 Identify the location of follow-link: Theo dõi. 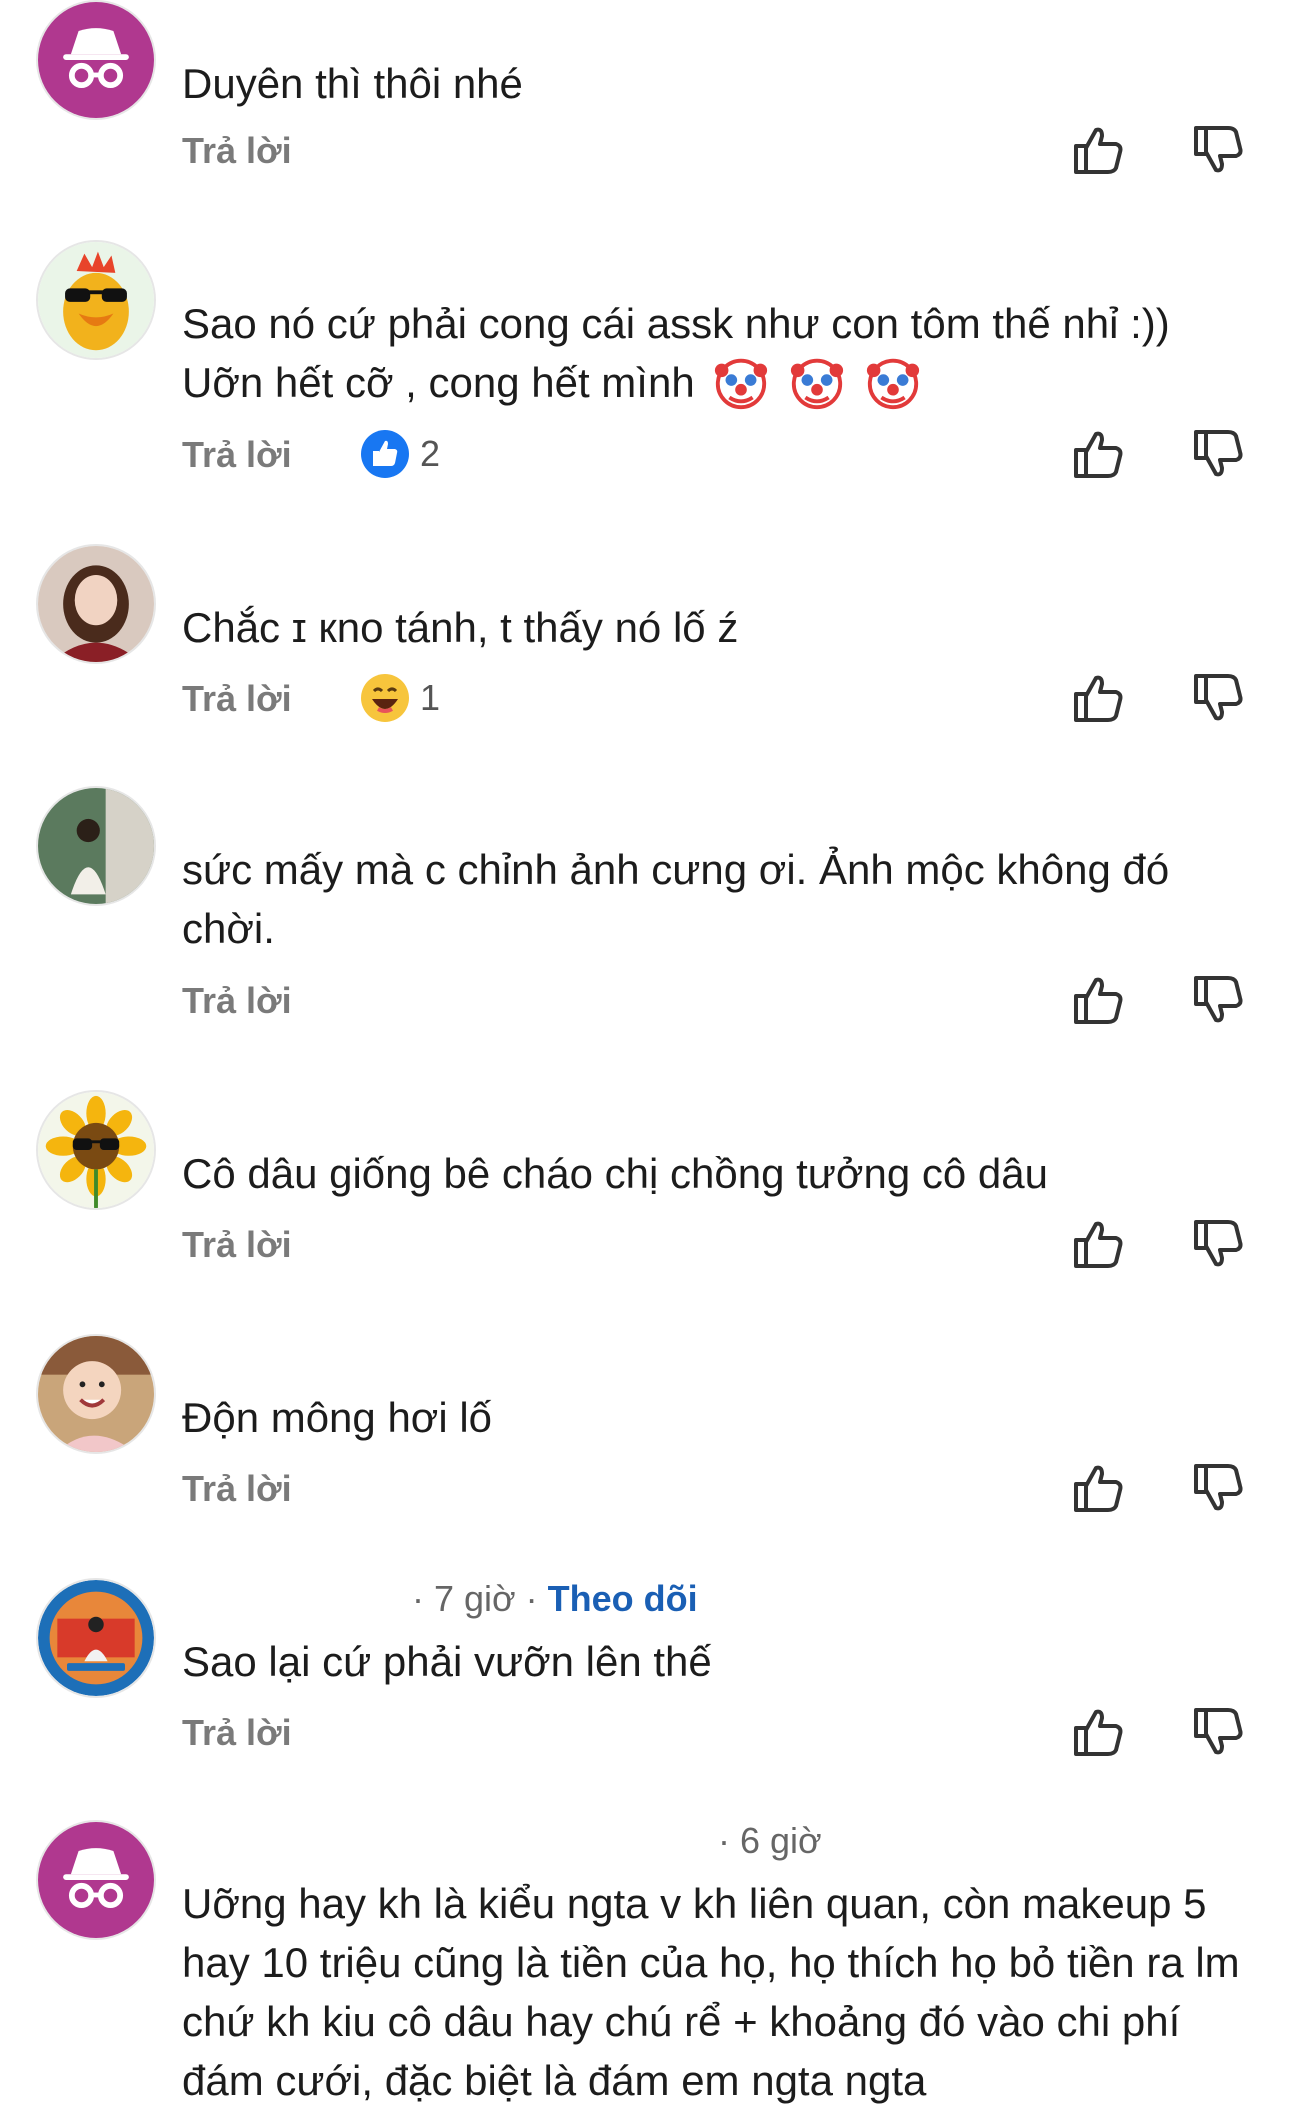
(623, 1598).